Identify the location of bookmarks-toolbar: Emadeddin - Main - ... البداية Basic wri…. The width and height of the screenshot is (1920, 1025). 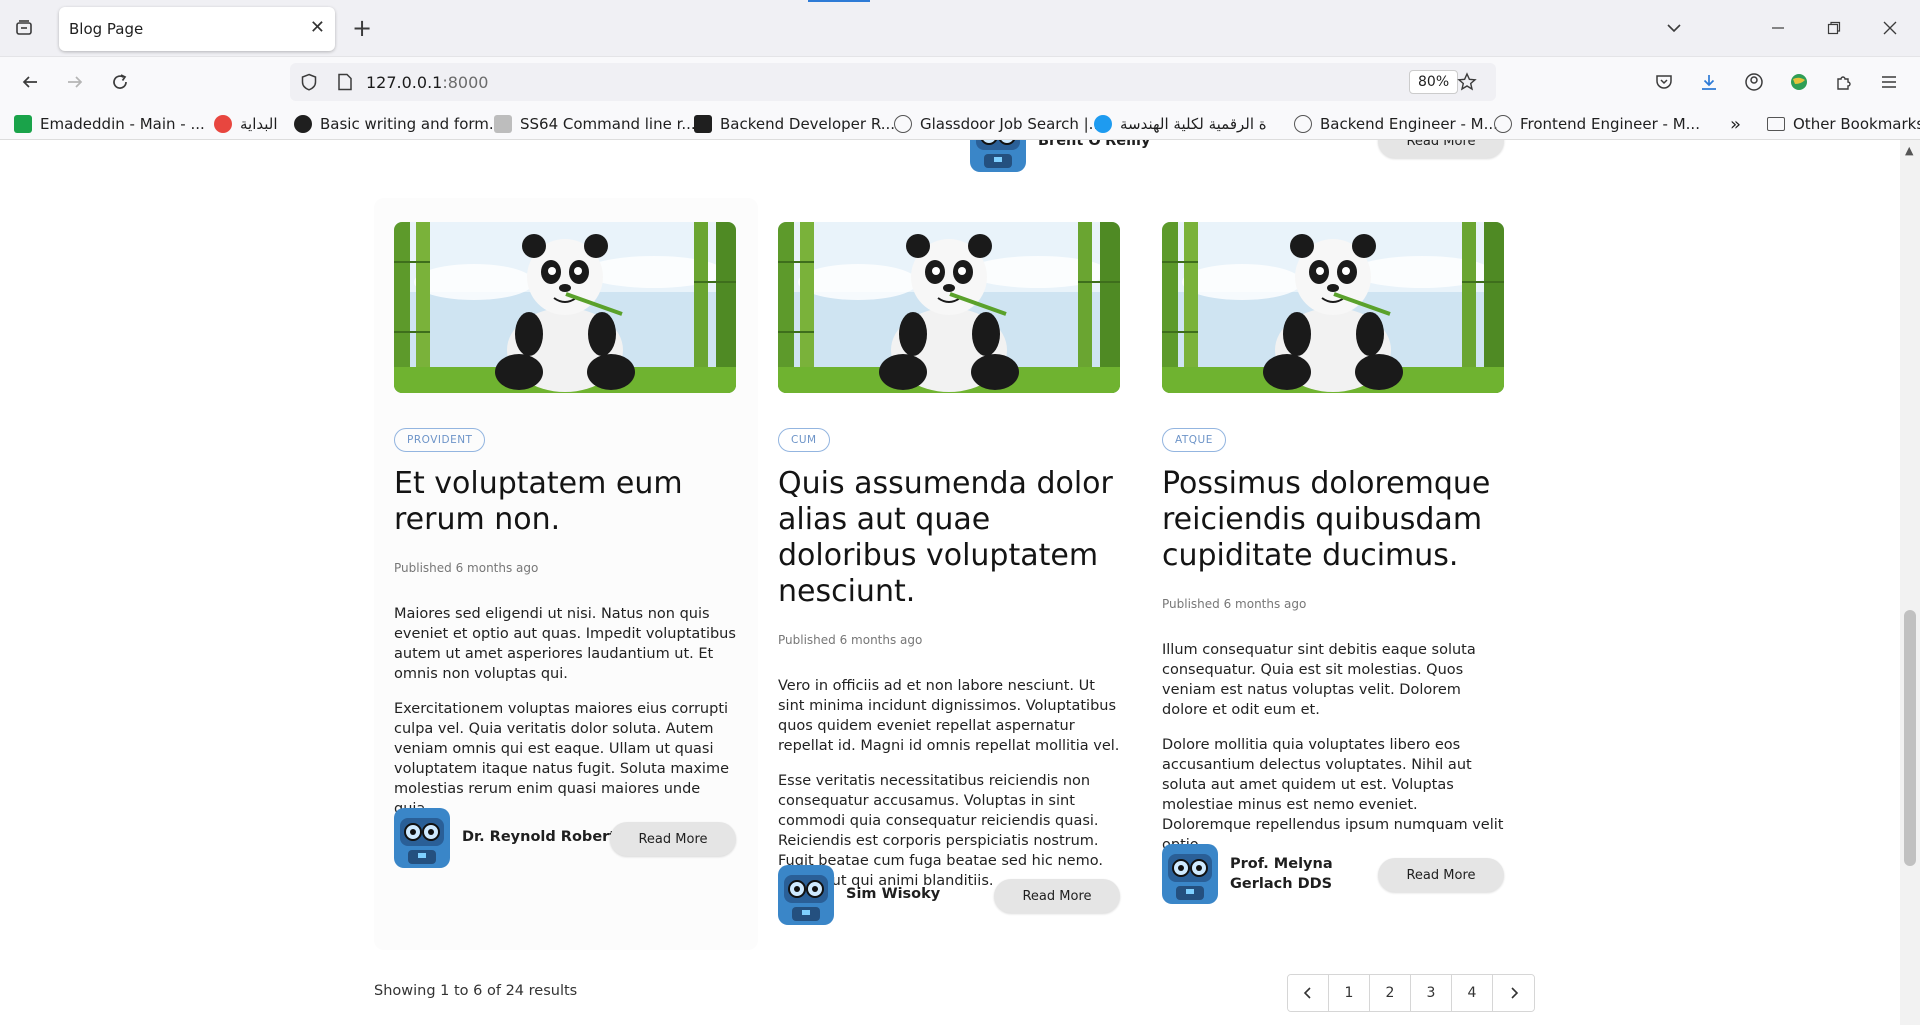
(960, 123).